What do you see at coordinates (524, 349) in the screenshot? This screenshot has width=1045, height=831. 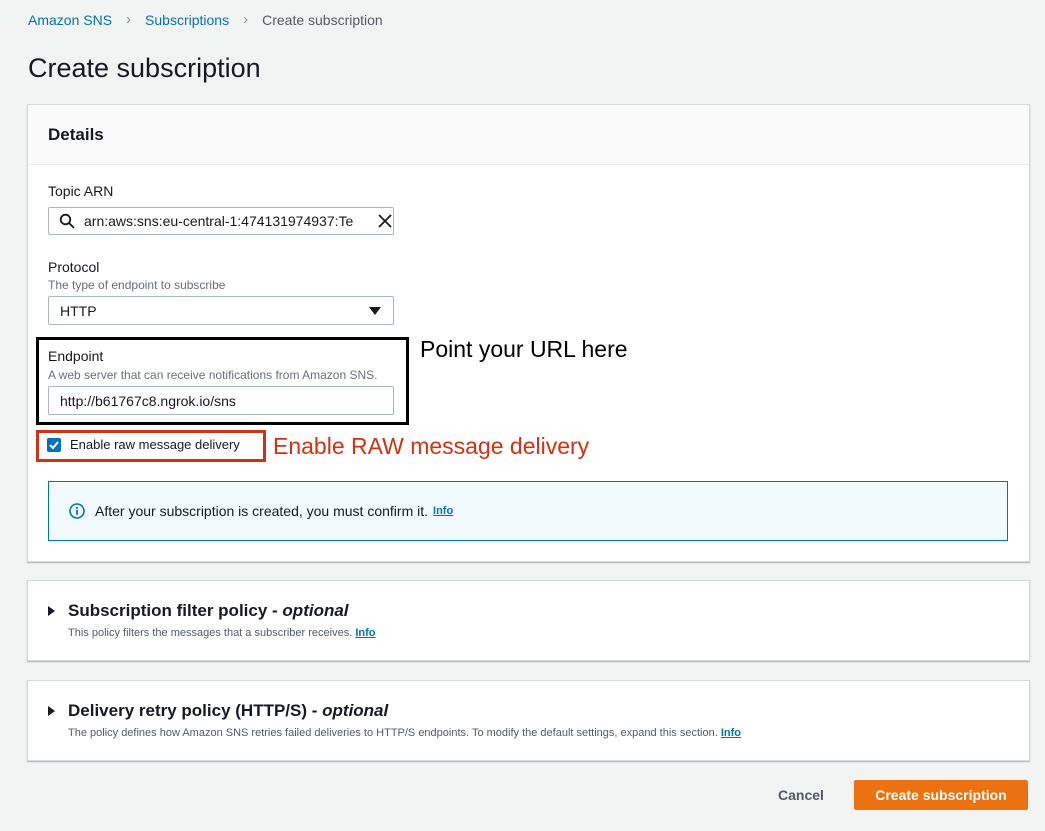 I see `endpoint-annotation: Point your URL here` at bounding box center [524, 349].